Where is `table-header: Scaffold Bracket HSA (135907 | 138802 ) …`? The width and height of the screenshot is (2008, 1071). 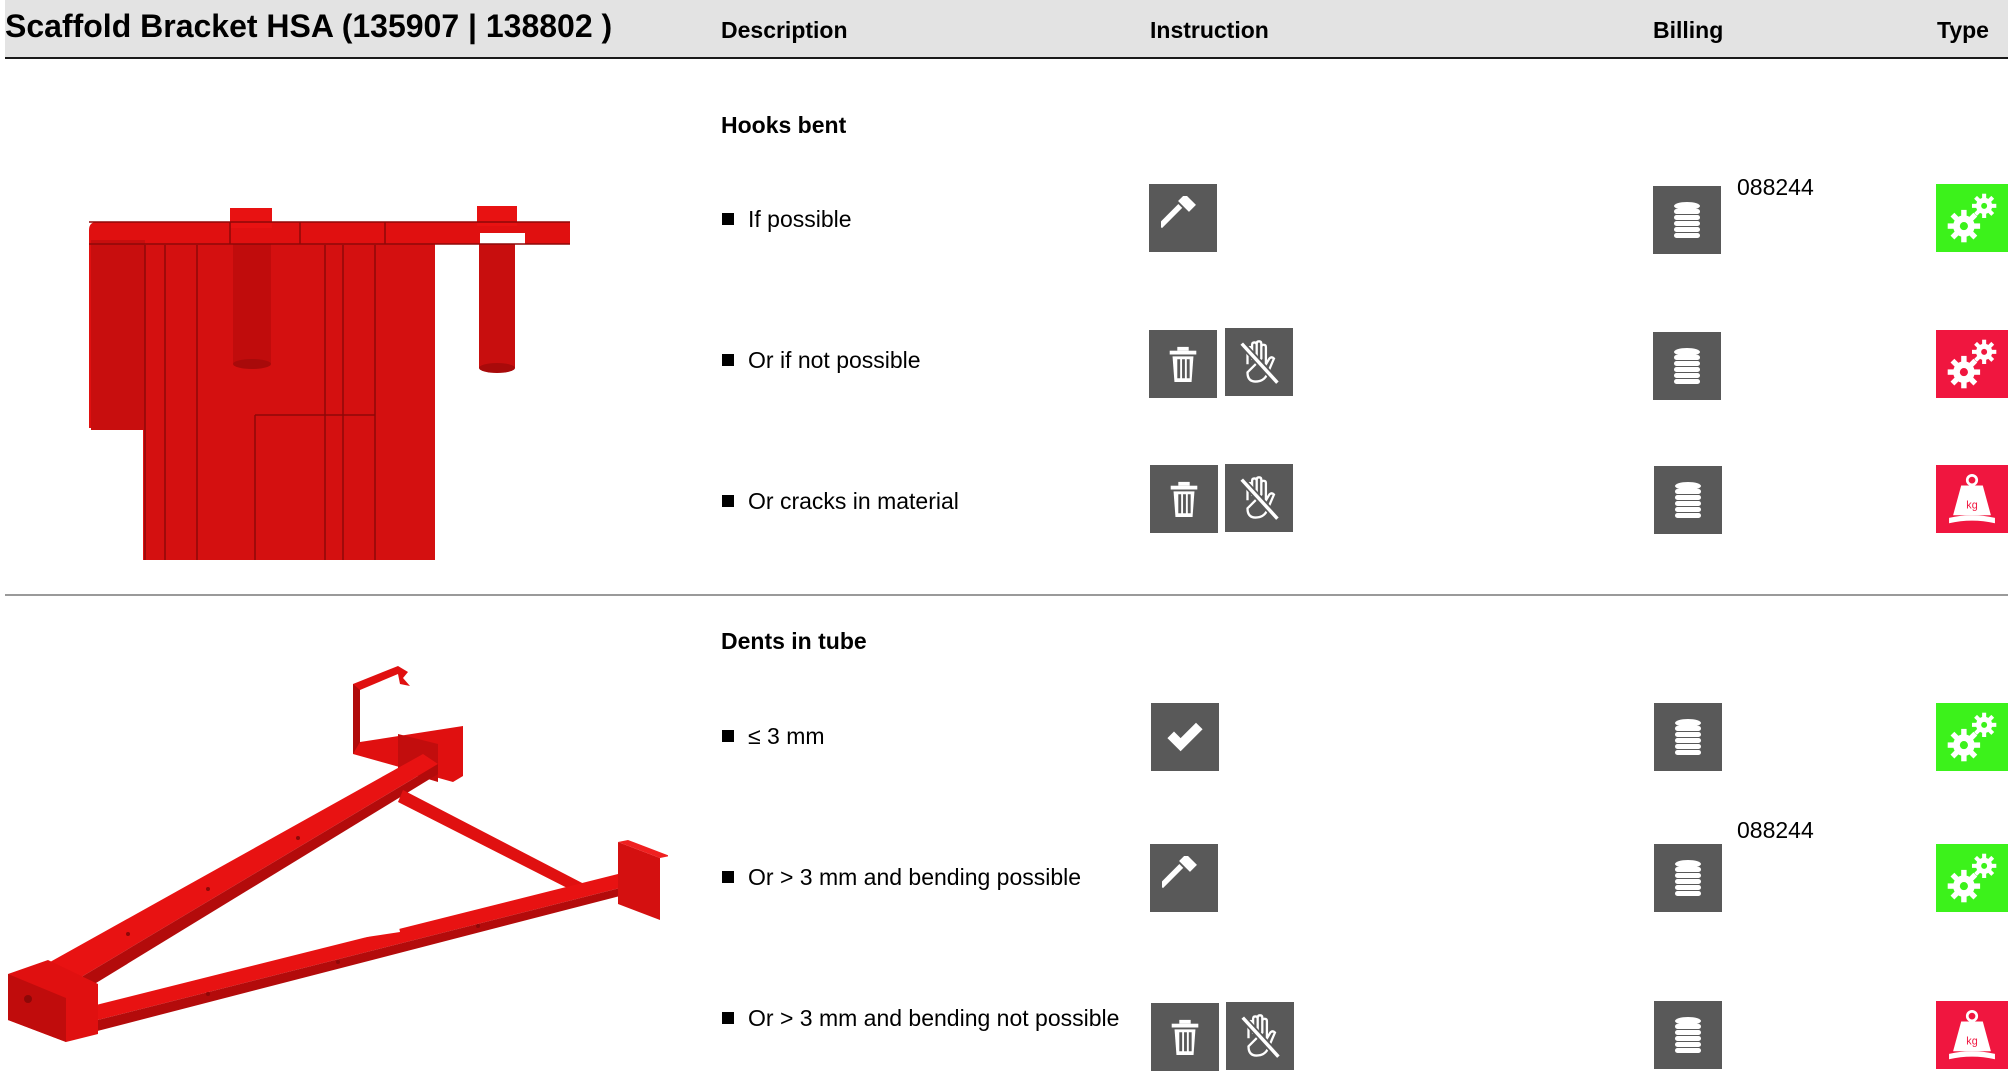
table-header: Scaffold Bracket HSA (135907 | 138802 ) … is located at coordinates (1006, 29).